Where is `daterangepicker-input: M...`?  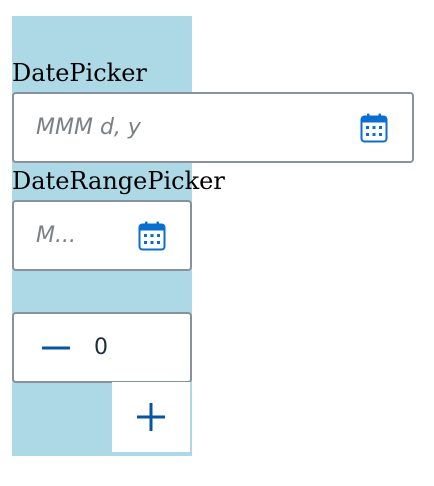
daterangepicker-input: M... is located at coordinates (81, 235).